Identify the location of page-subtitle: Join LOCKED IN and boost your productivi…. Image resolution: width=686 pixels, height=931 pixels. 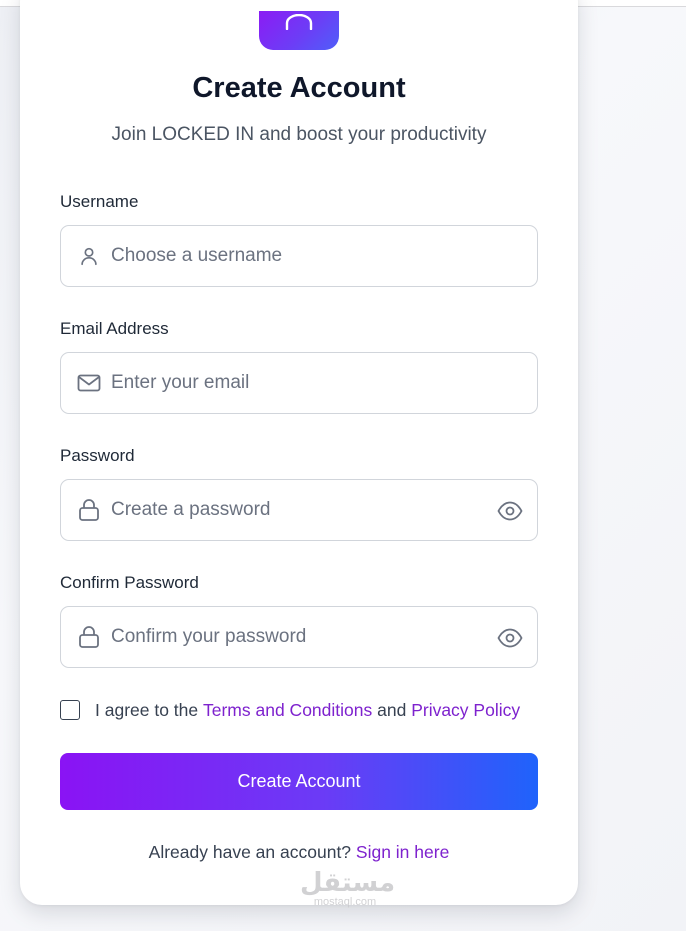
(299, 134).